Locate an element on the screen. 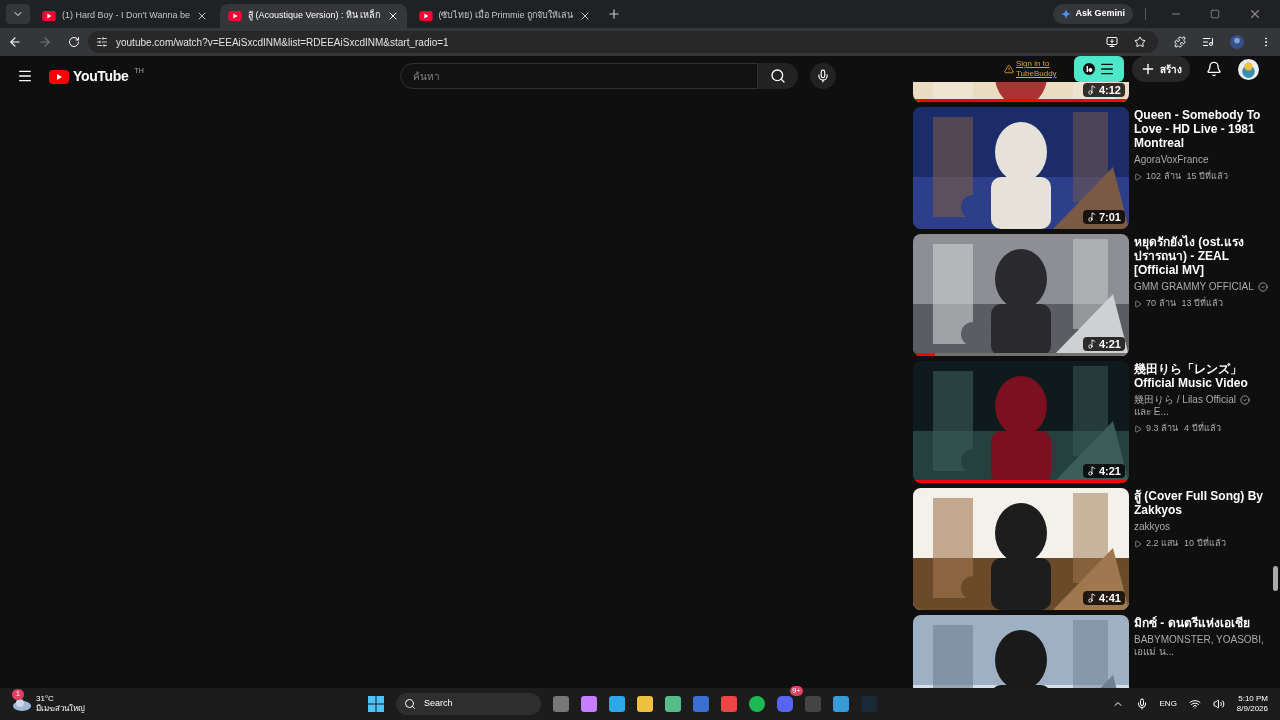 The height and width of the screenshot is (720, 1280). notification-badge: 9+ is located at coordinates (796, 691).